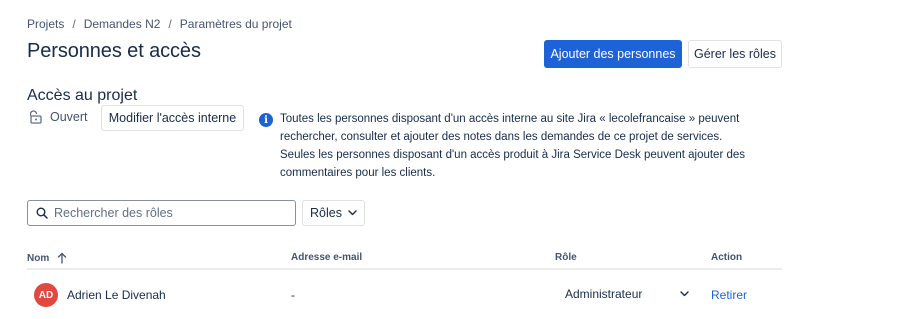 This screenshot has width=912, height=319. What do you see at coordinates (735, 54) in the screenshot?
I see `manage-roles-button: Gérer les rôles` at bounding box center [735, 54].